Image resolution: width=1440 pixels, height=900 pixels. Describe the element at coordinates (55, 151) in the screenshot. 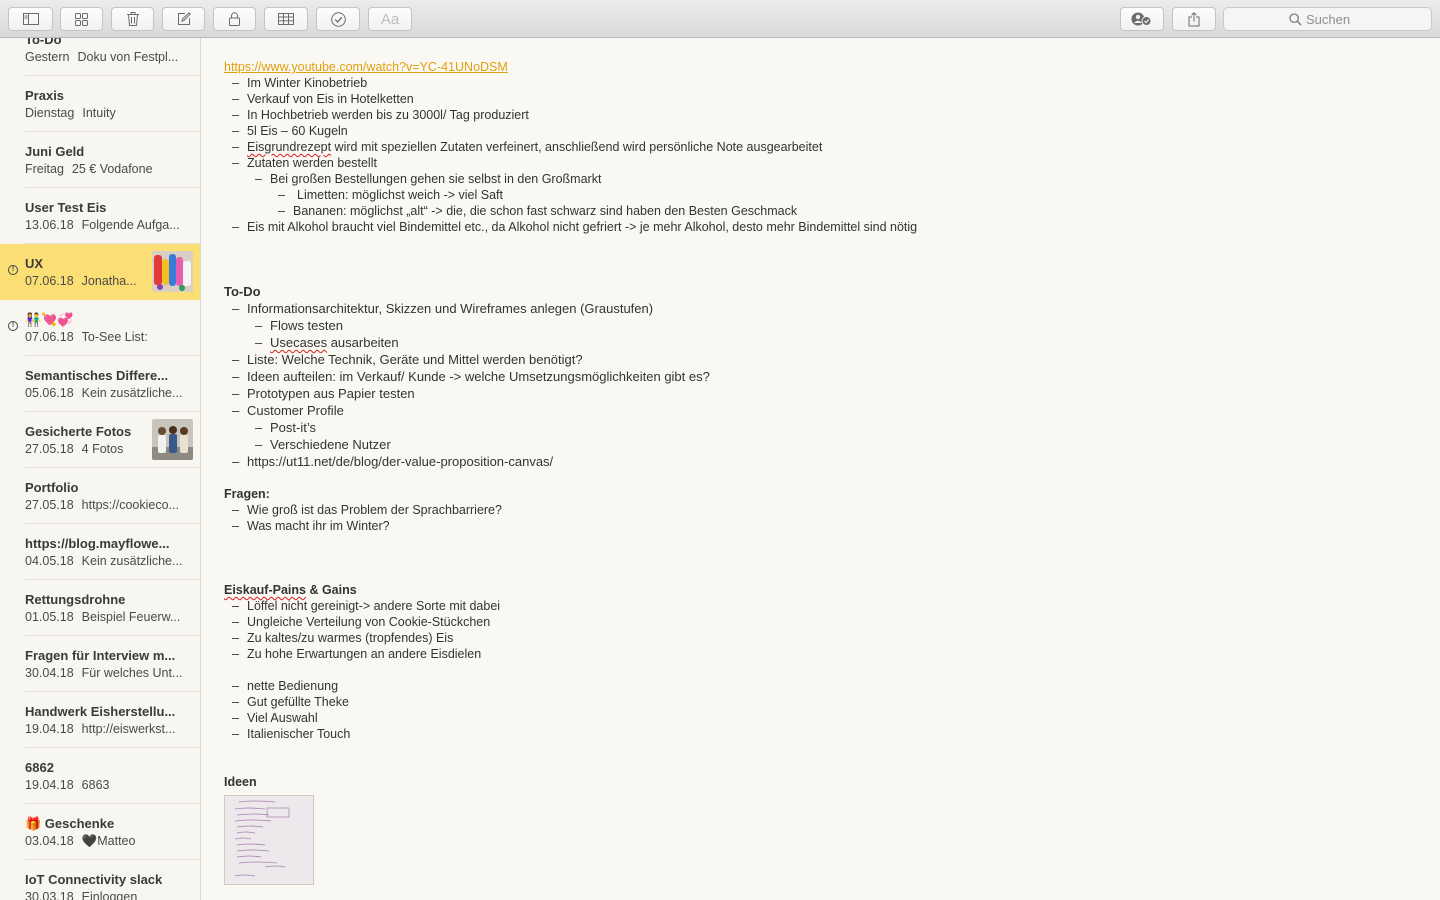

I see `note-title: Juni Geld` at that location.